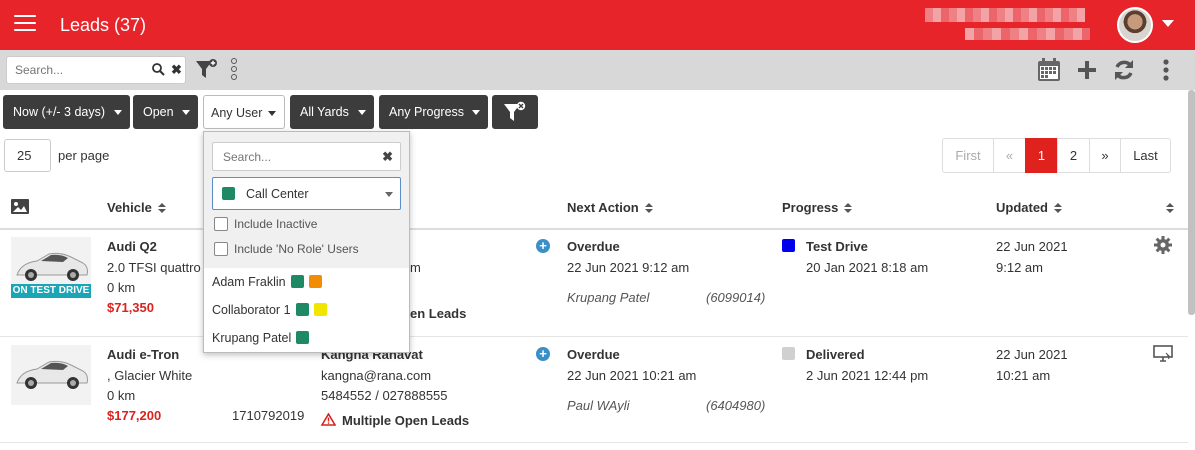 The image size is (1195, 450). I want to click on status-filter-button: Open, so click(165, 112).